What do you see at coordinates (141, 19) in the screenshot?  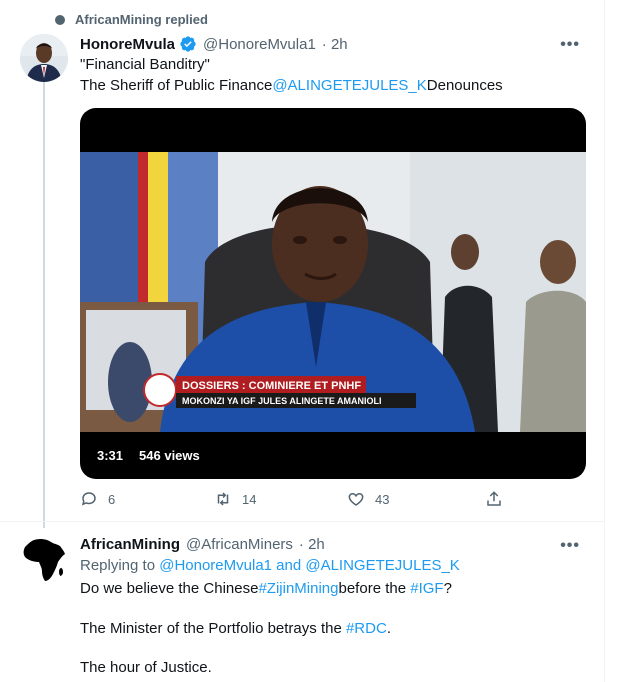 I see `social-context-label: AfricanMining replied` at bounding box center [141, 19].